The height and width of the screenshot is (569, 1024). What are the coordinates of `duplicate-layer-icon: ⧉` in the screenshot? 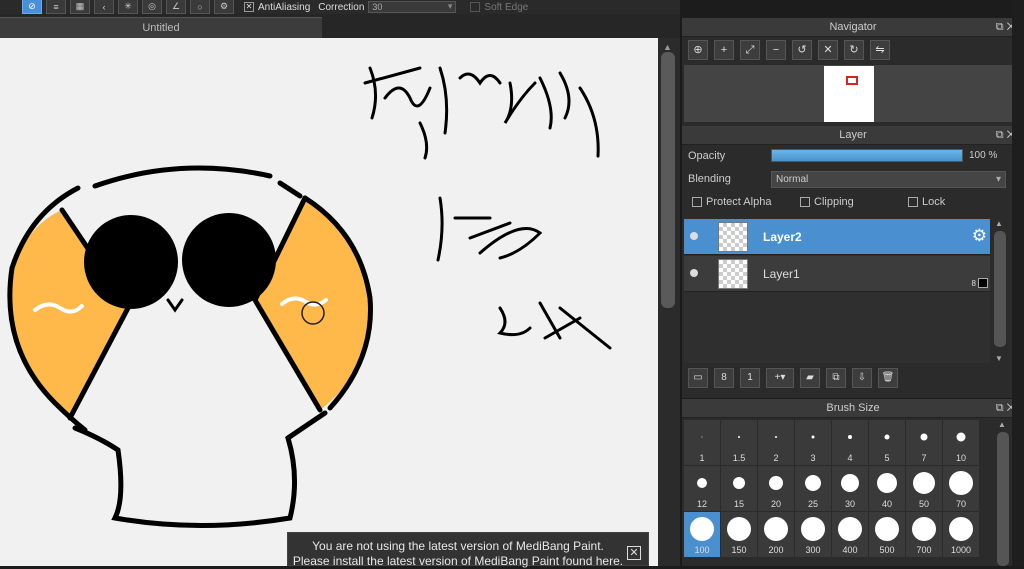 It's located at (836, 378).